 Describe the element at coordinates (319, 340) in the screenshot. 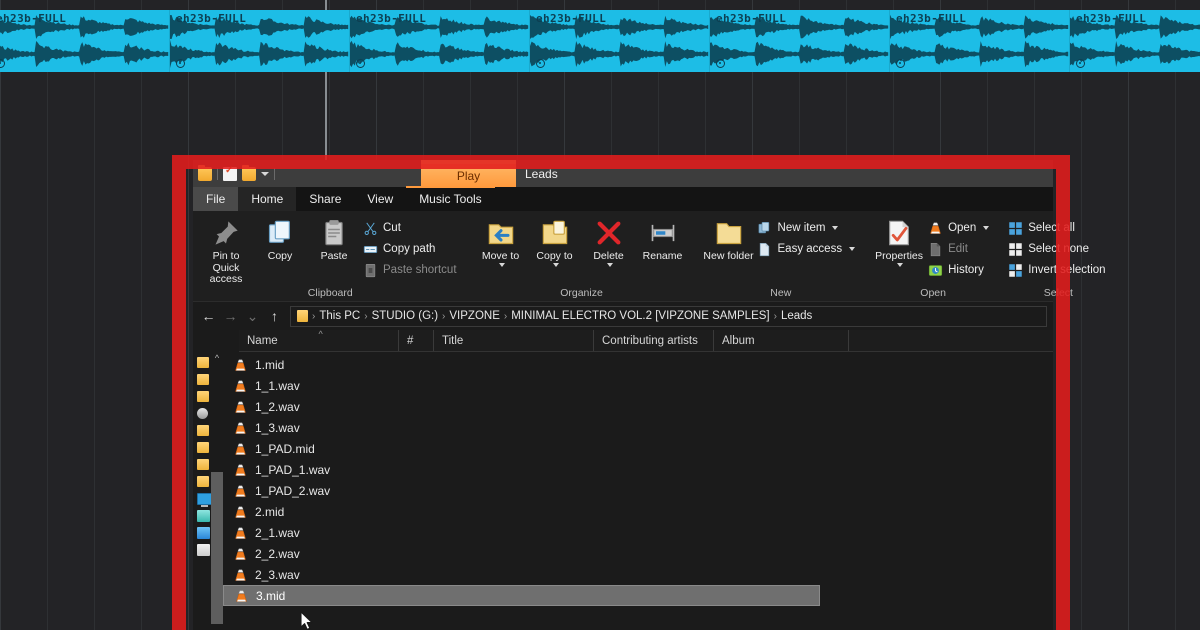

I see `column-header-name: ^ Name` at that location.